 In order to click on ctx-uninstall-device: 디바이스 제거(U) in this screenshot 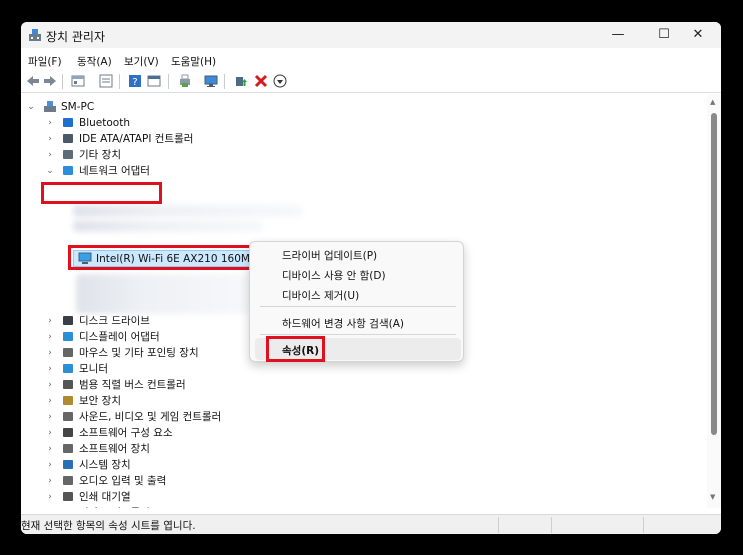, I will do `click(320, 295)`.